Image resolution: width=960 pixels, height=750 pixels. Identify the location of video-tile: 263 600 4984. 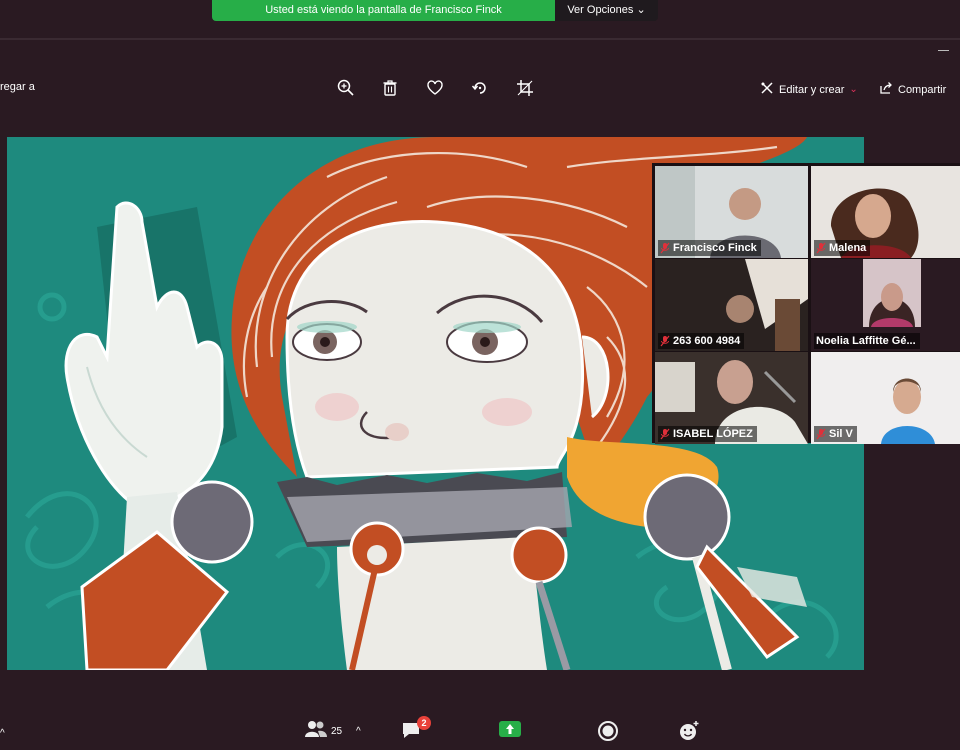
(731, 305).